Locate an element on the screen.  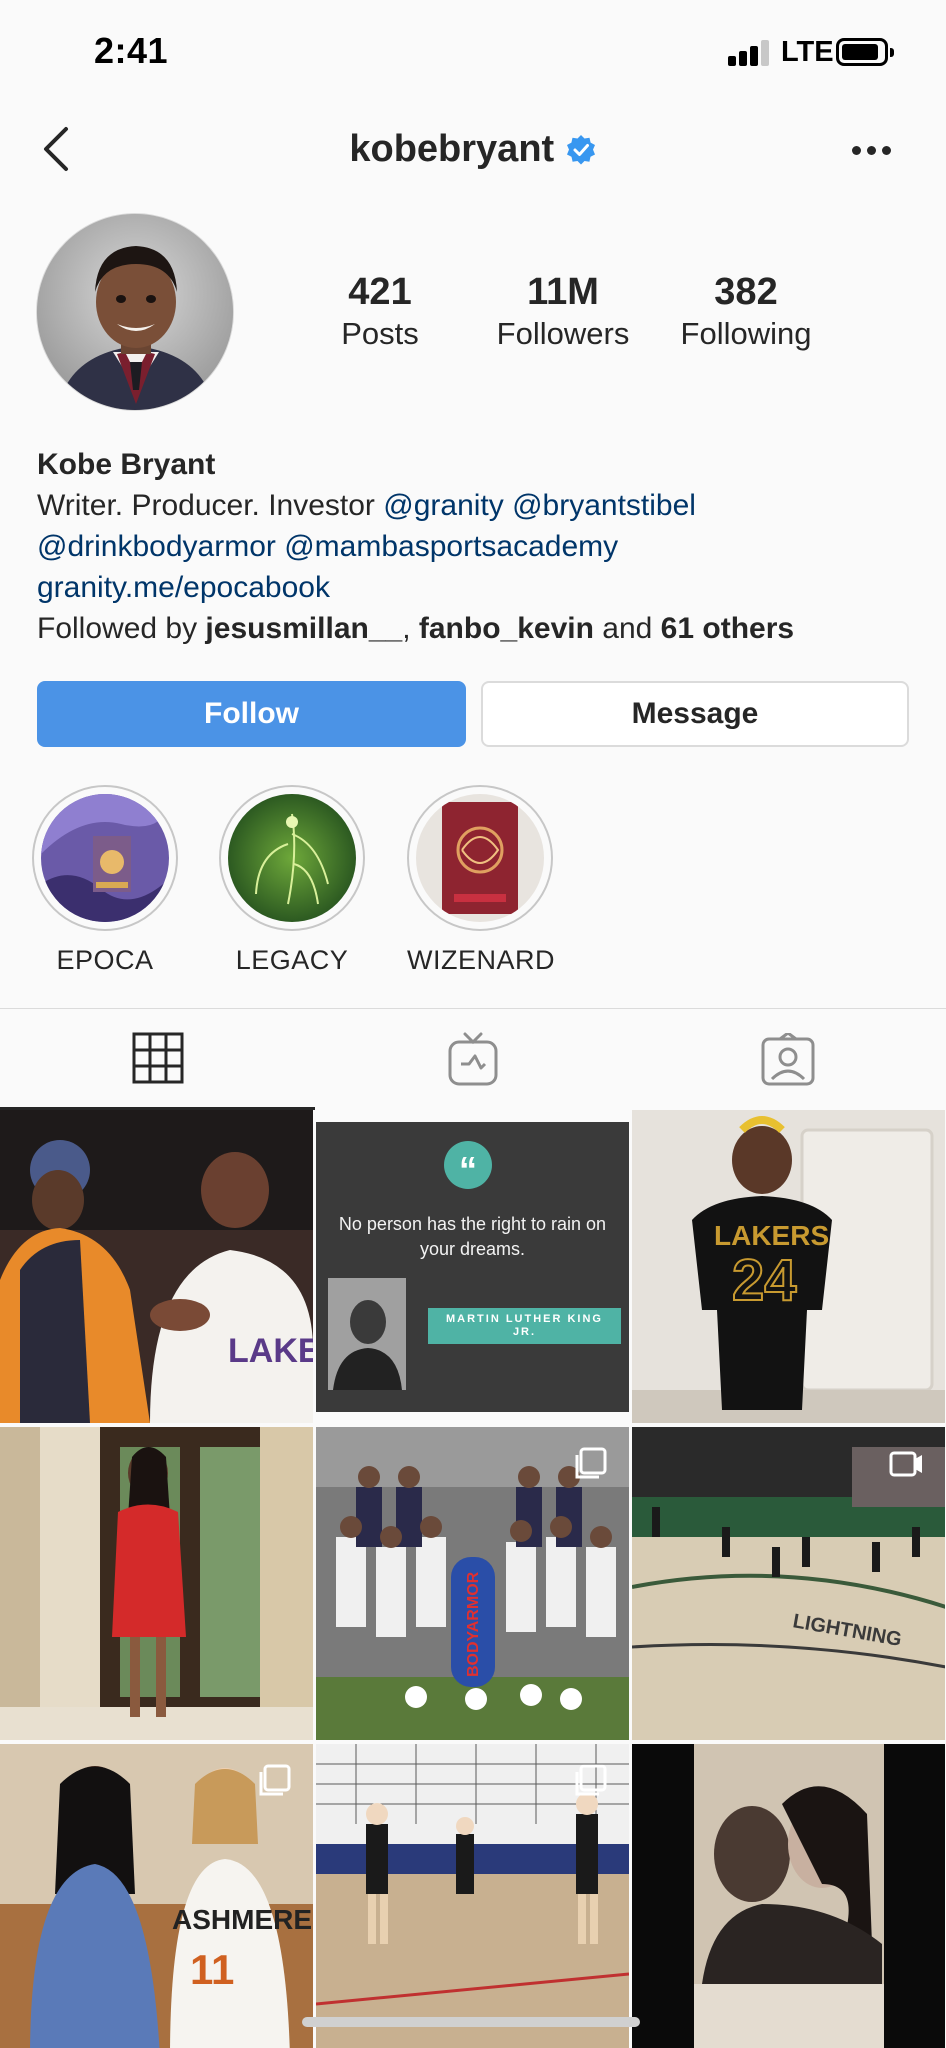
signal-icon is located at coordinates (750, 53).